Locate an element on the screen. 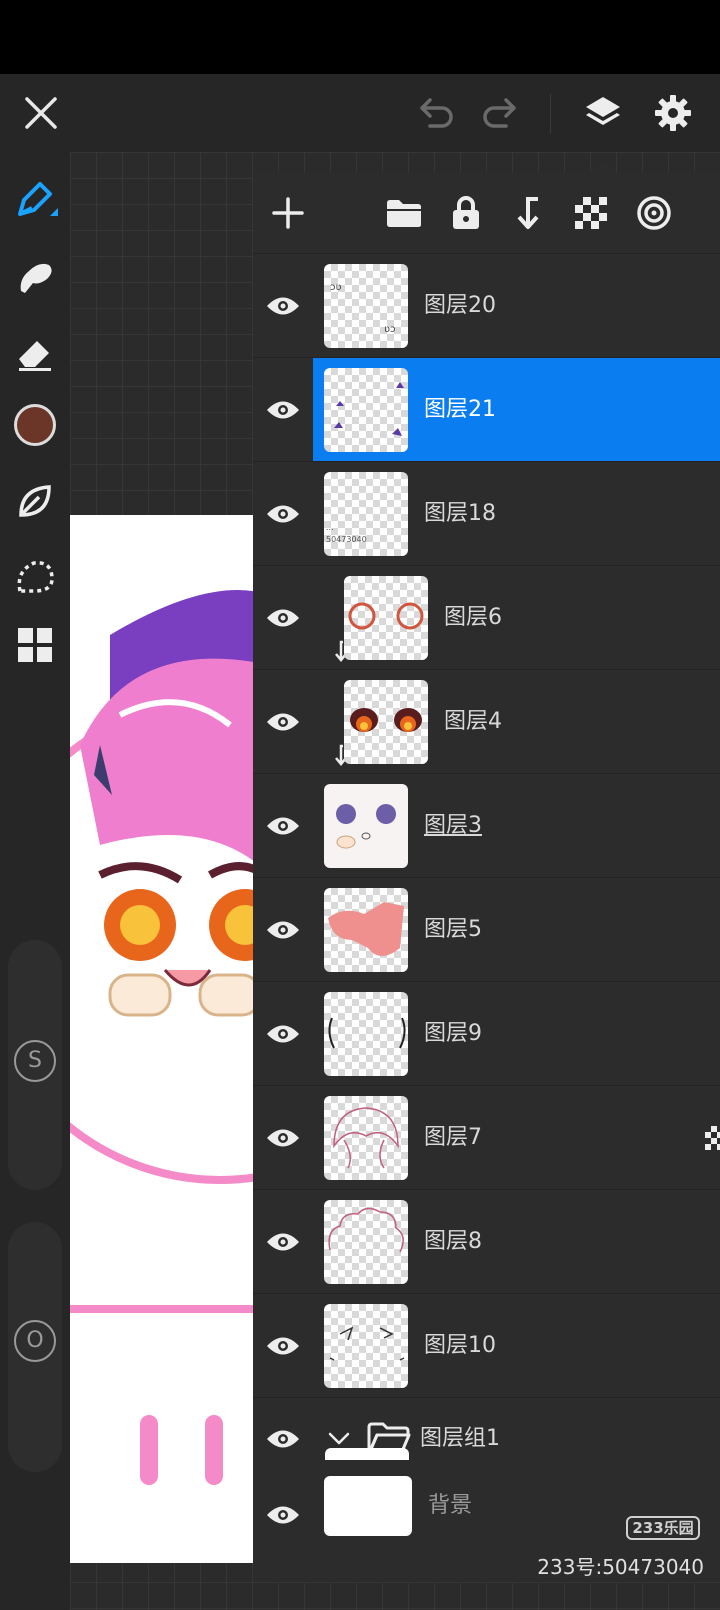 The height and width of the screenshot is (1610, 720). layers-icon is located at coordinates (603, 113).